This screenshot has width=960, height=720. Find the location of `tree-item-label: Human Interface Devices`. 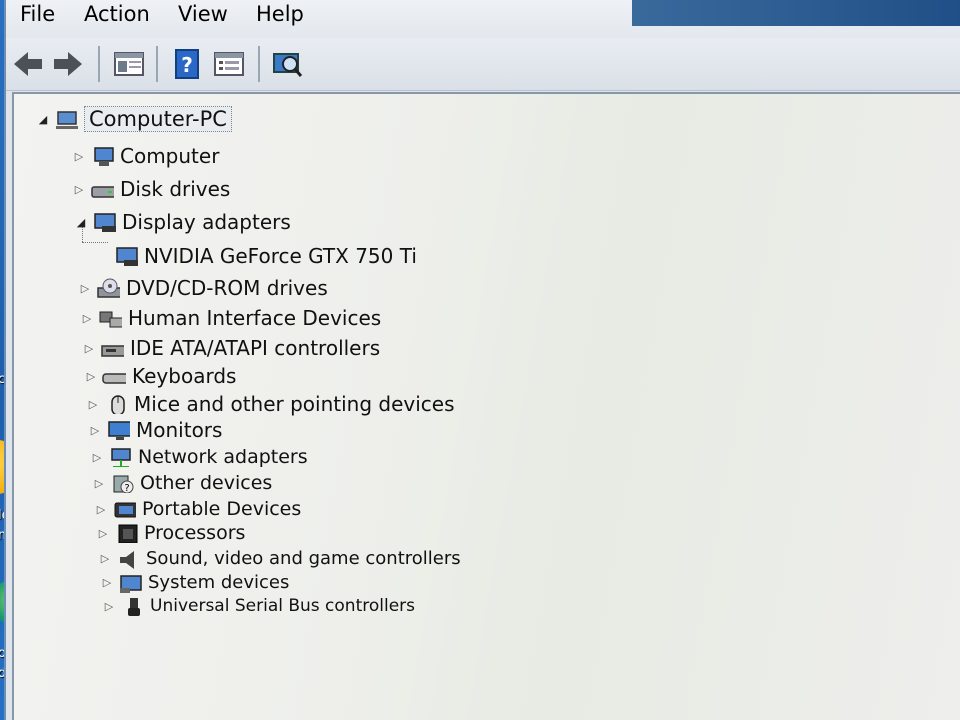

tree-item-label: Human Interface Devices is located at coordinates (255, 318).